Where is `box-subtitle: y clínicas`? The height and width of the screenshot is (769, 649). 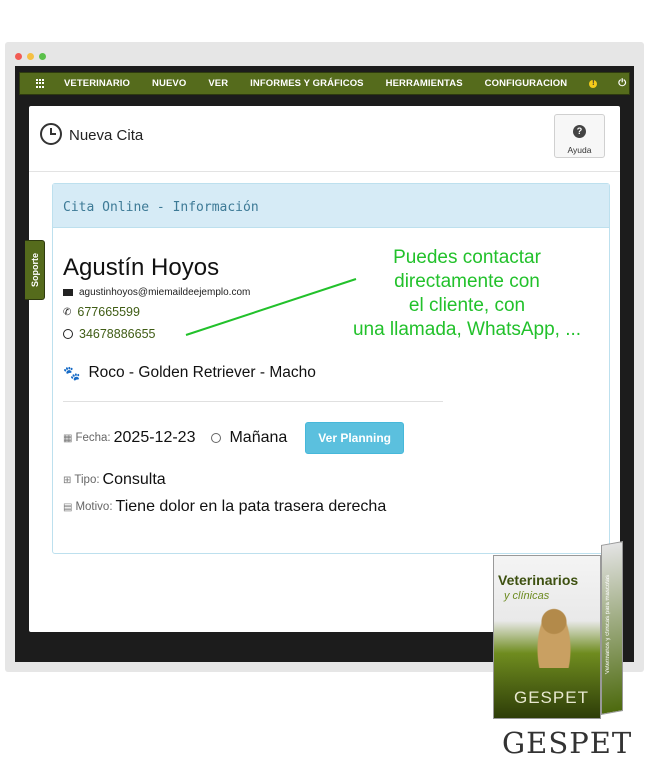 box-subtitle: y clínicas is located at coordinates (527, 596).